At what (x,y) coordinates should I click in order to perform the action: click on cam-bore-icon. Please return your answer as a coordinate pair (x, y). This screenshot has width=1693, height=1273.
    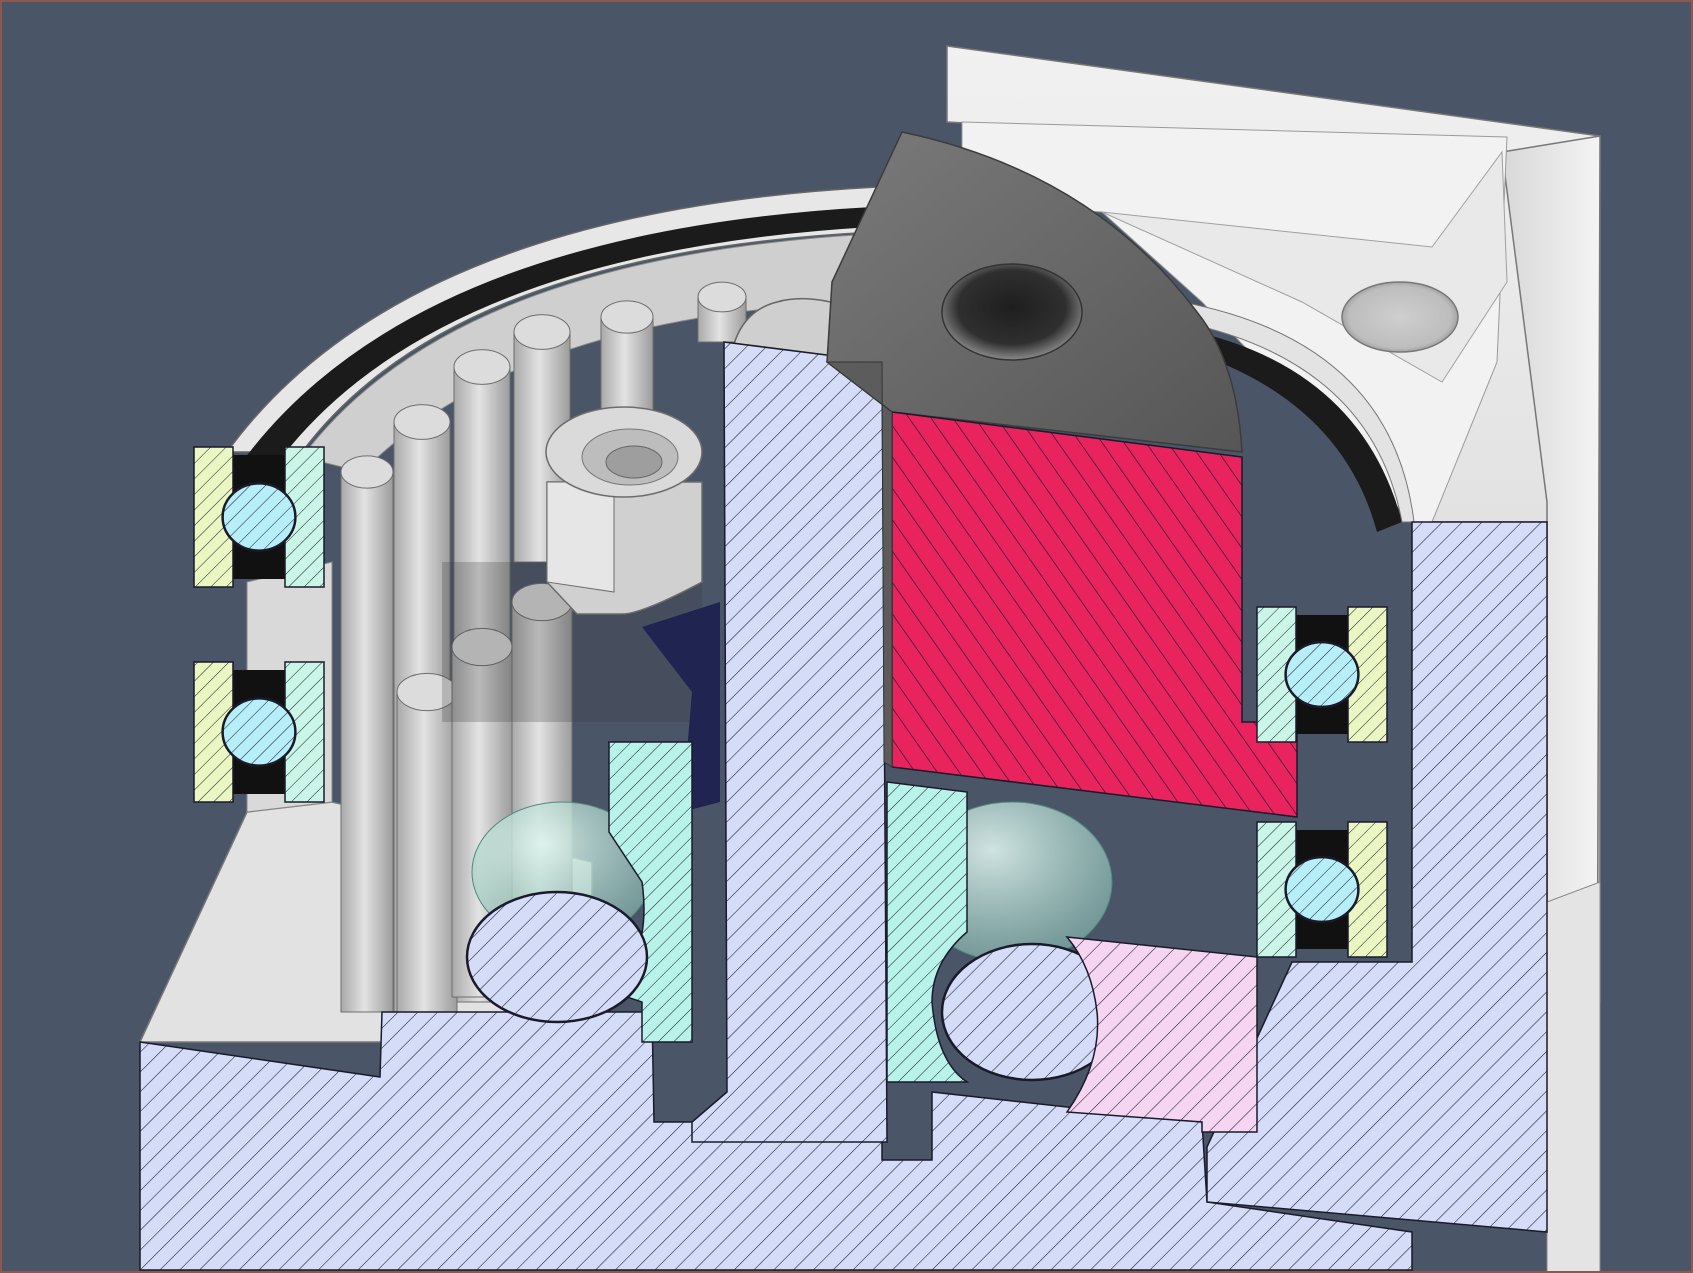
    Looking at the image, I should click on (1012, 312).